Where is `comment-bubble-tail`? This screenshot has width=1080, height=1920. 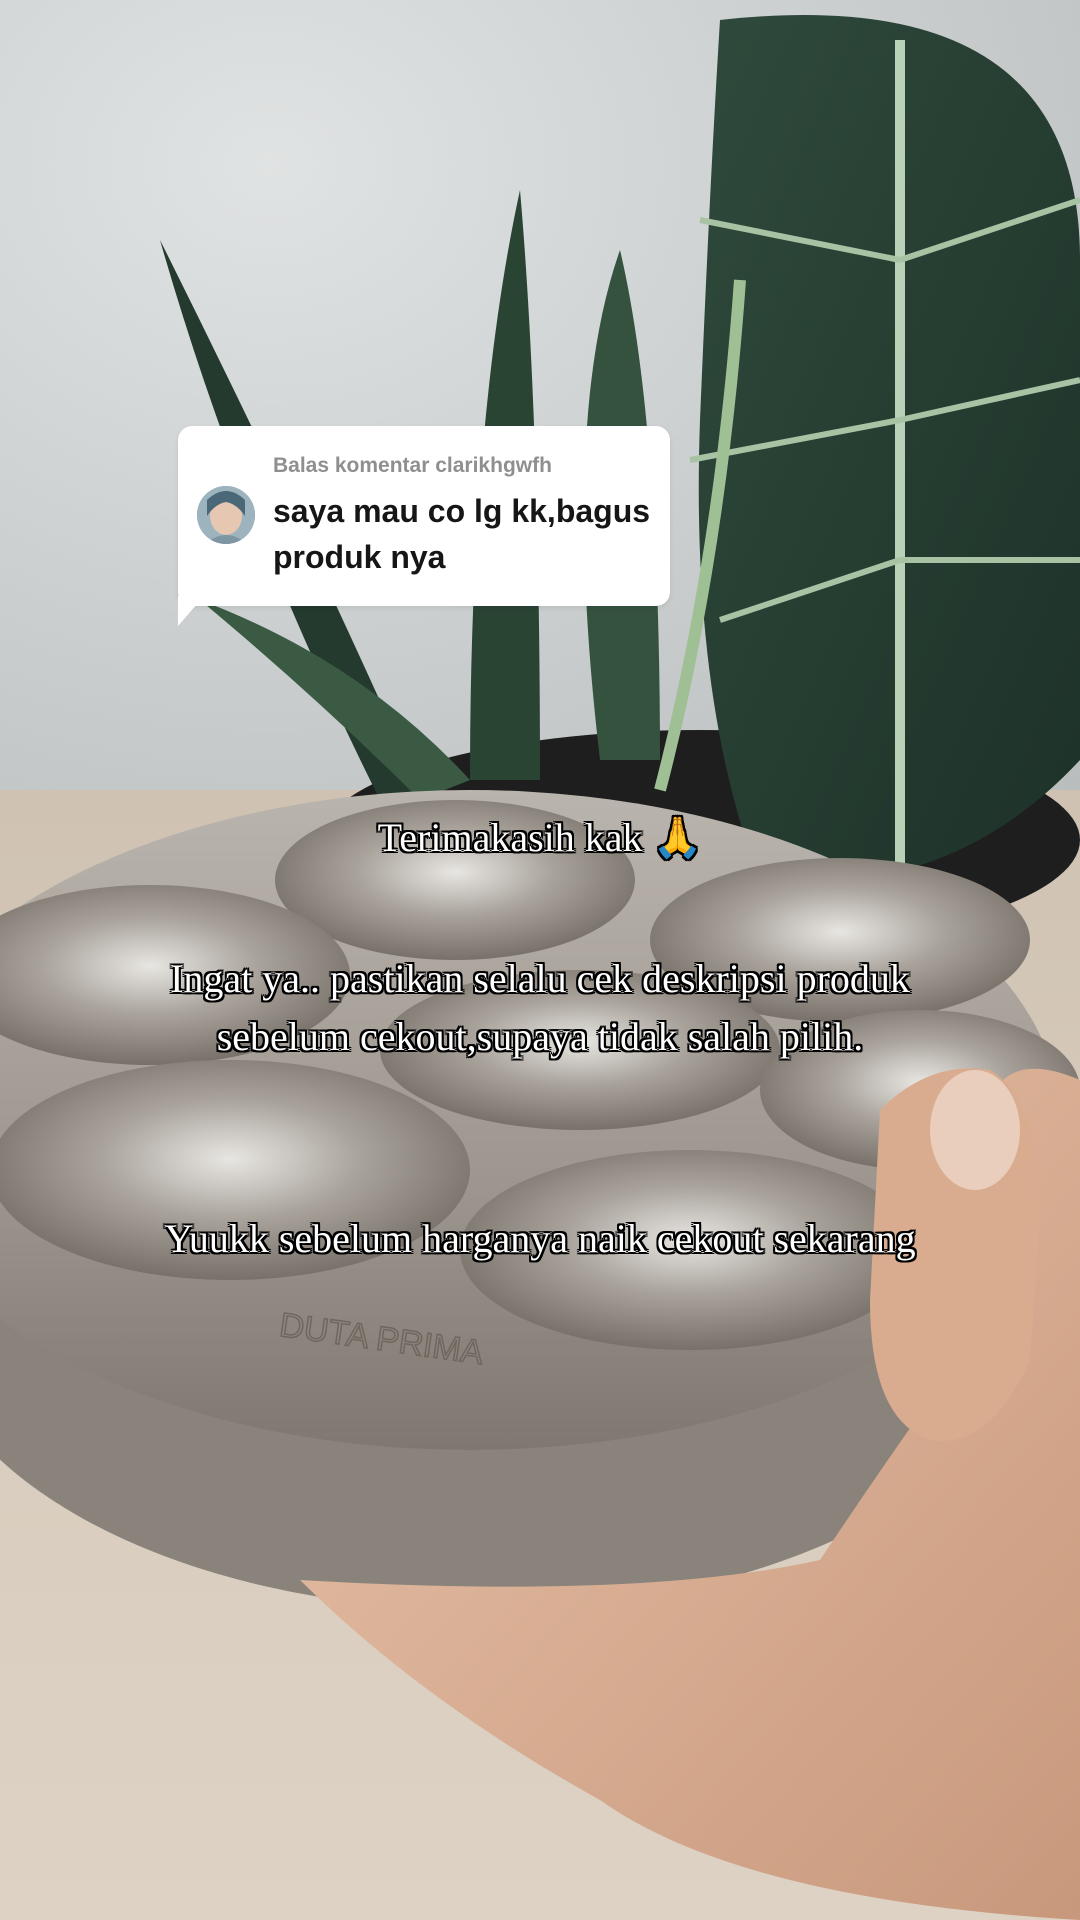
comment-bubble-tail is located at coordinates (191, 611).